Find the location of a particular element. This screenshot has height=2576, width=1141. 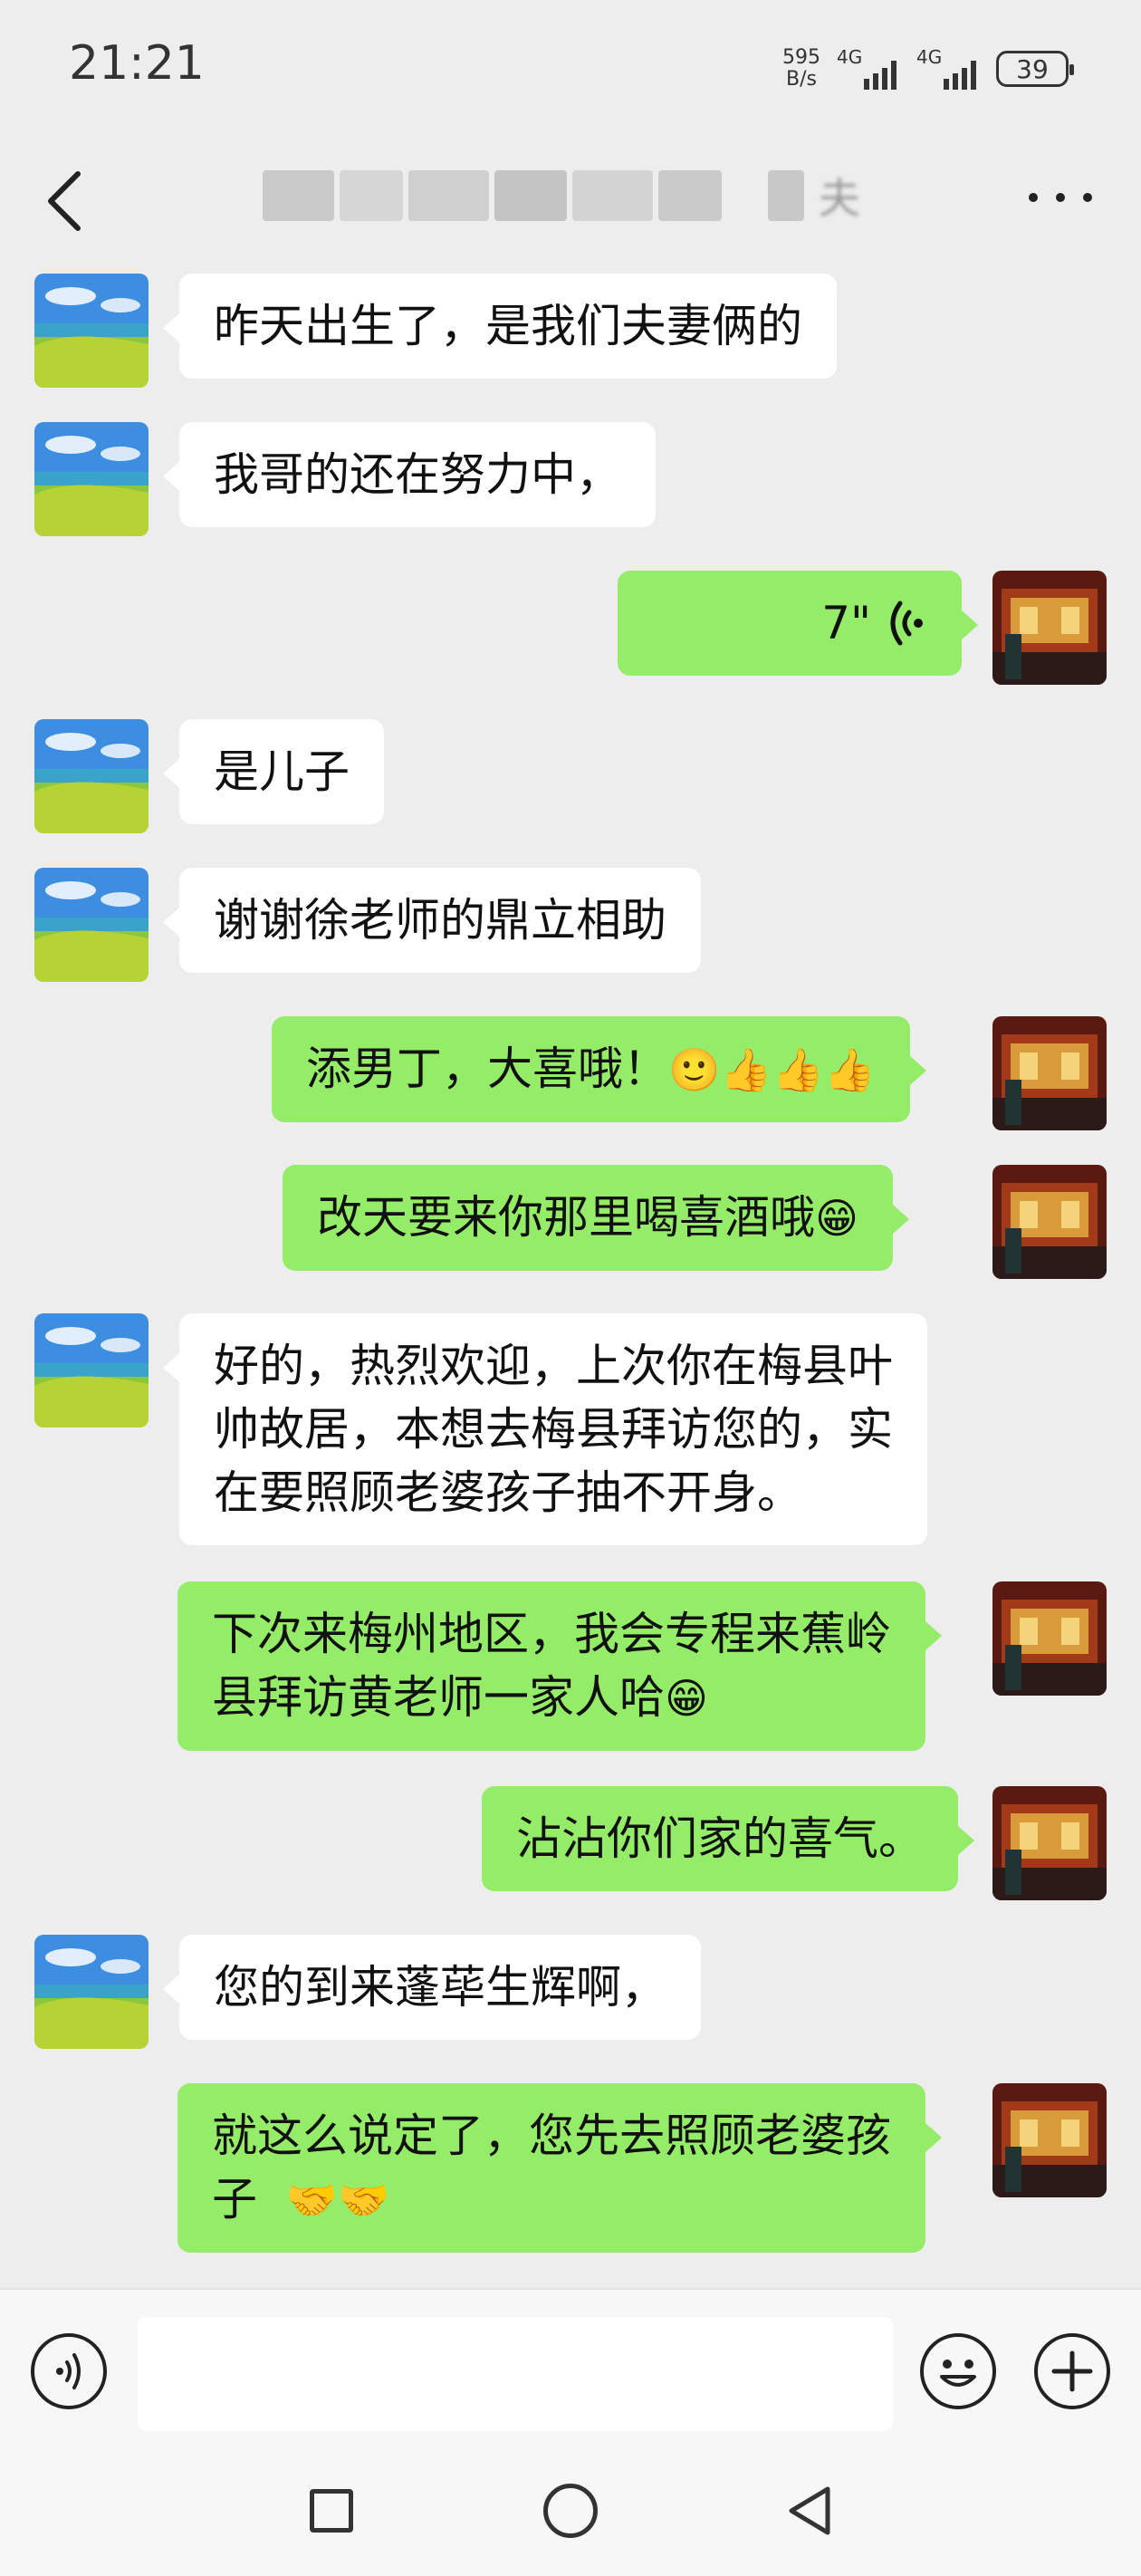

recents-button is located at coordinates (331, 2511).